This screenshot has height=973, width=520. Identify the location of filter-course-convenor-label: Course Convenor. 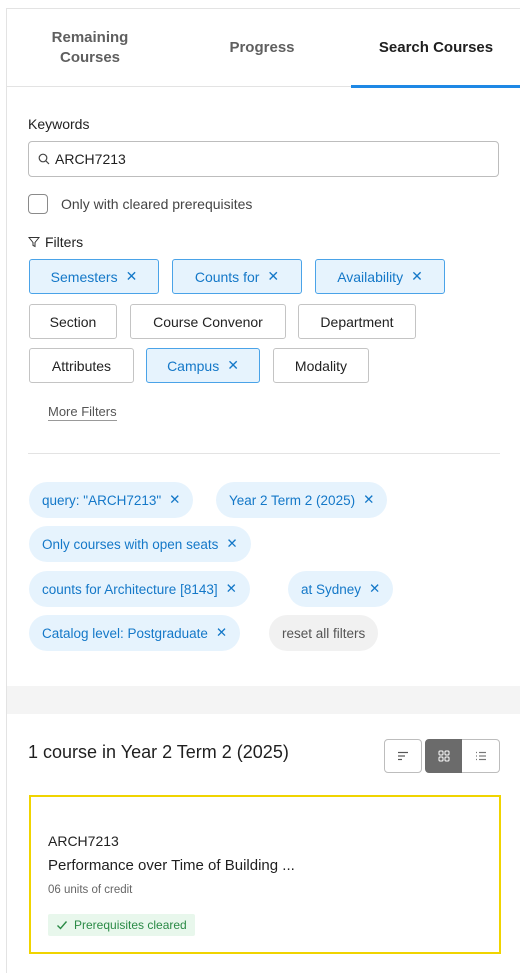
(208, 321).